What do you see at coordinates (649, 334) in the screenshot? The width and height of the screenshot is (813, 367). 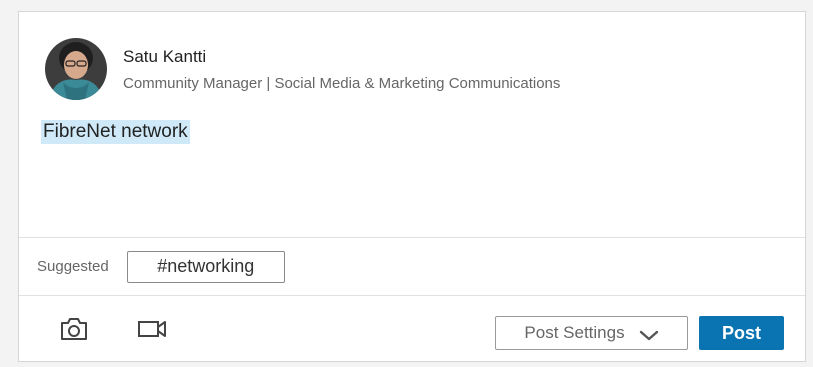 I see `chevron-down-icon` at bounding box center [649, 334].